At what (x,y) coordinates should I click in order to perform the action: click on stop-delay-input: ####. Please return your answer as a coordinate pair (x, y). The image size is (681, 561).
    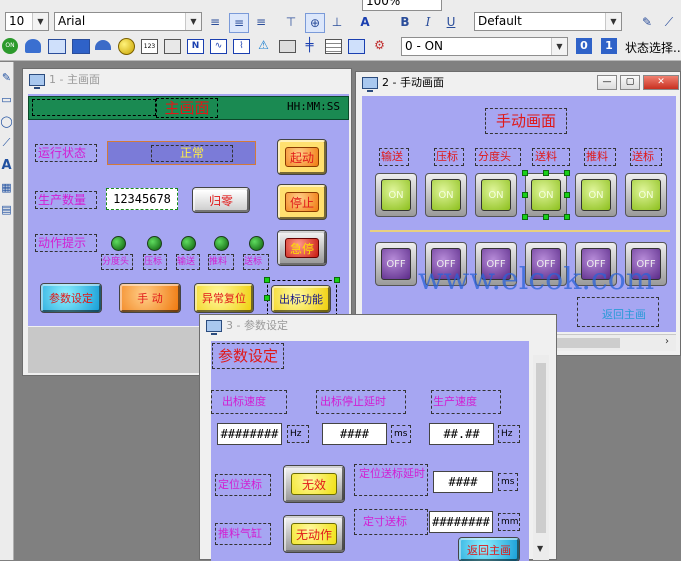
    Looking at the image, I should click on (354, 434).